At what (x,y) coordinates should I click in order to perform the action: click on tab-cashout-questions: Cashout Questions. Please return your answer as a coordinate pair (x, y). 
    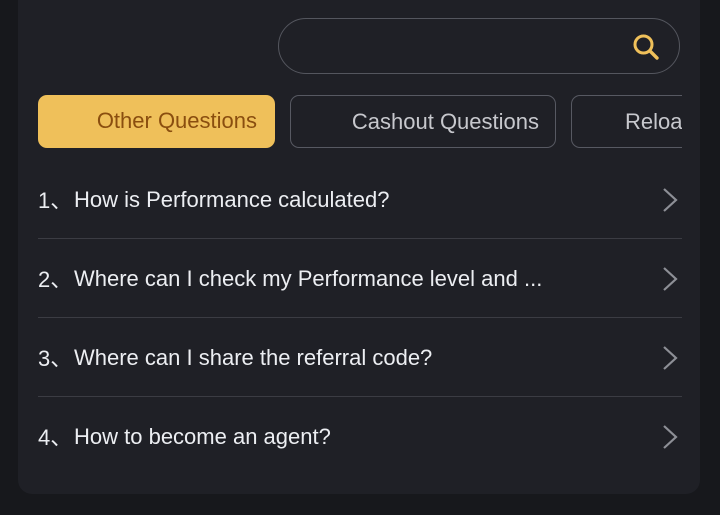
    Looking at the image, I should click on (423, 121).